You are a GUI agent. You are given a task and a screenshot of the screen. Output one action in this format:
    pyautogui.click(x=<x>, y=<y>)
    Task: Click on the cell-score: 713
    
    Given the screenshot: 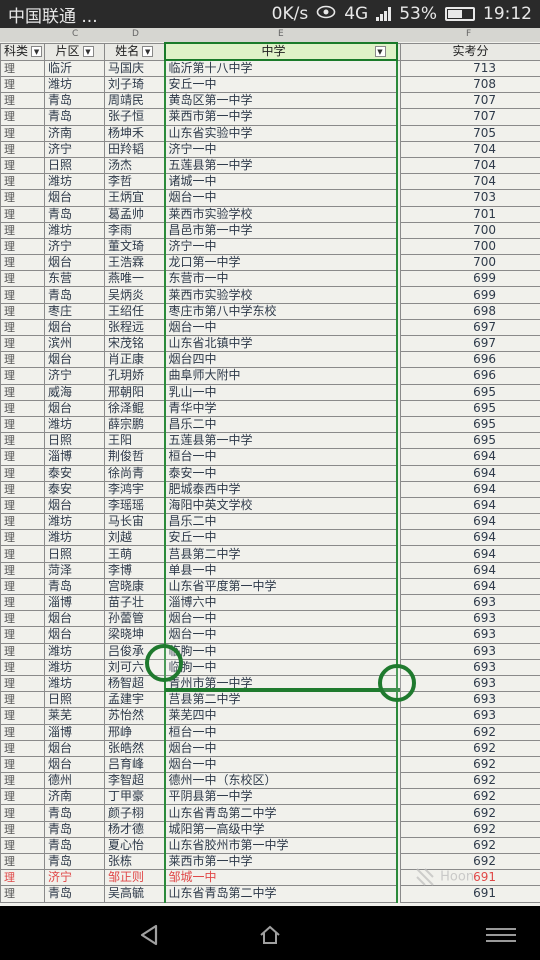 What is the action you would take?
    pyautogui.click(x=470, y=68)
    